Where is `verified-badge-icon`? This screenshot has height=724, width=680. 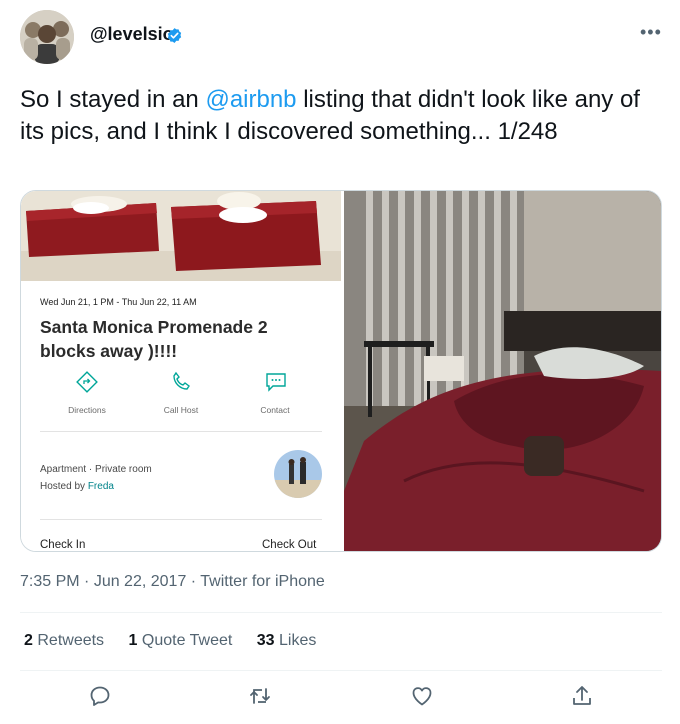
verified-badge-icon is located at coordinates (174, 35).